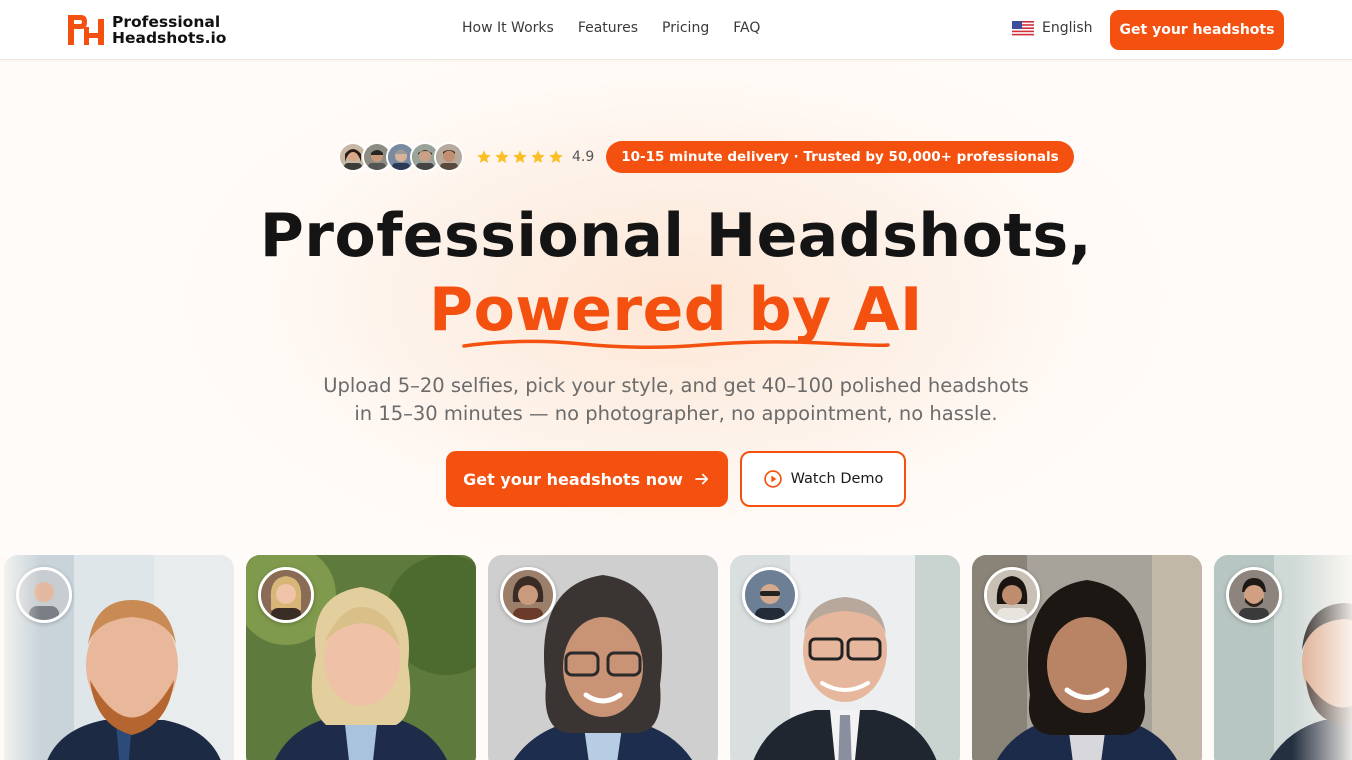 The image size is (1352, 760). I want to click on logo-line2: Headshots.io, so click(169, 38).